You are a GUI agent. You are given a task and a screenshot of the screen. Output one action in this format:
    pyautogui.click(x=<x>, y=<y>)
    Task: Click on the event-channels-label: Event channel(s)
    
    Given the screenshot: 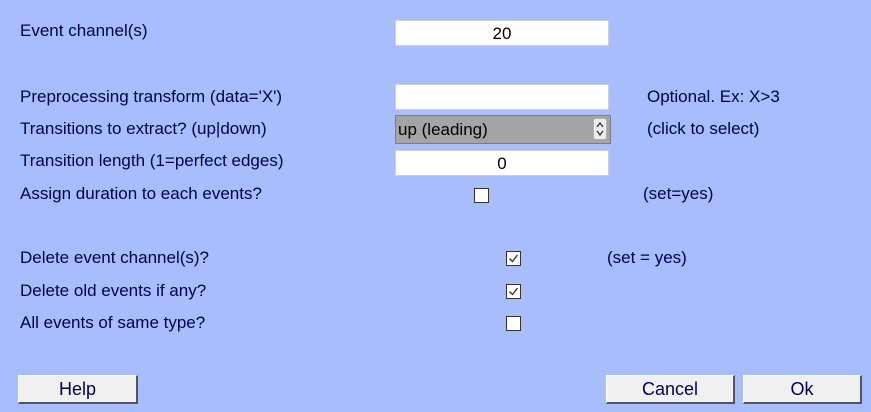 What is the action you would take?
    pyautogui.click(x=84, y=30)
    